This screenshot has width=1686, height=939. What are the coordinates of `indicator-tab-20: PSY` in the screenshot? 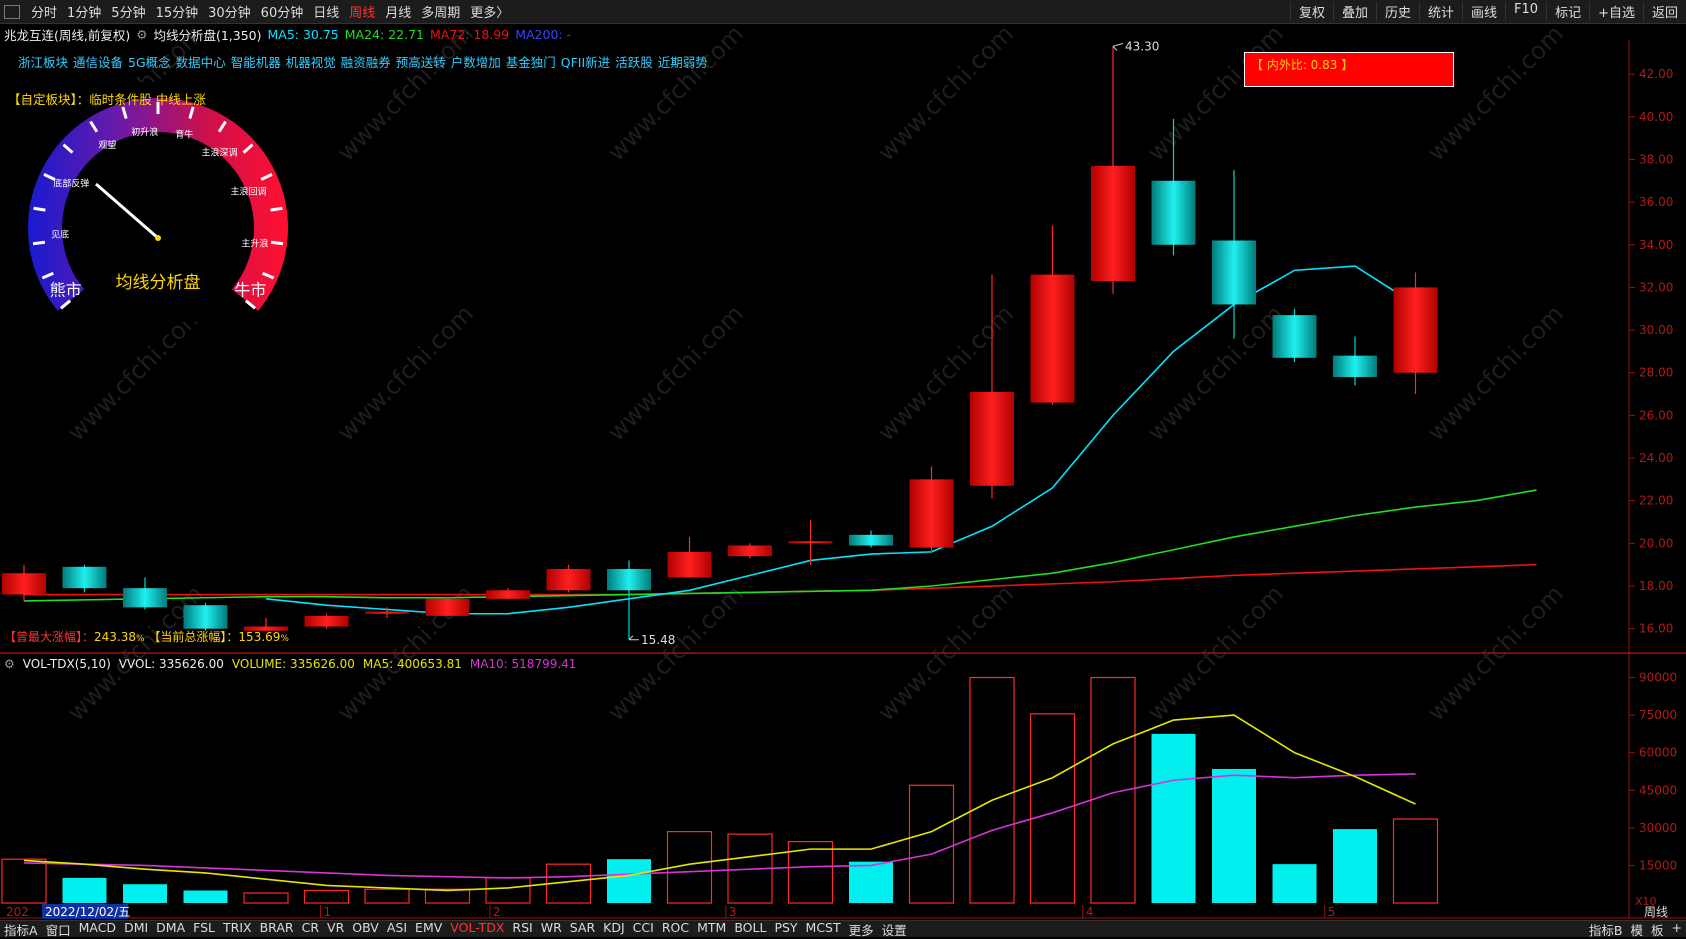 It's located at (785, 929).